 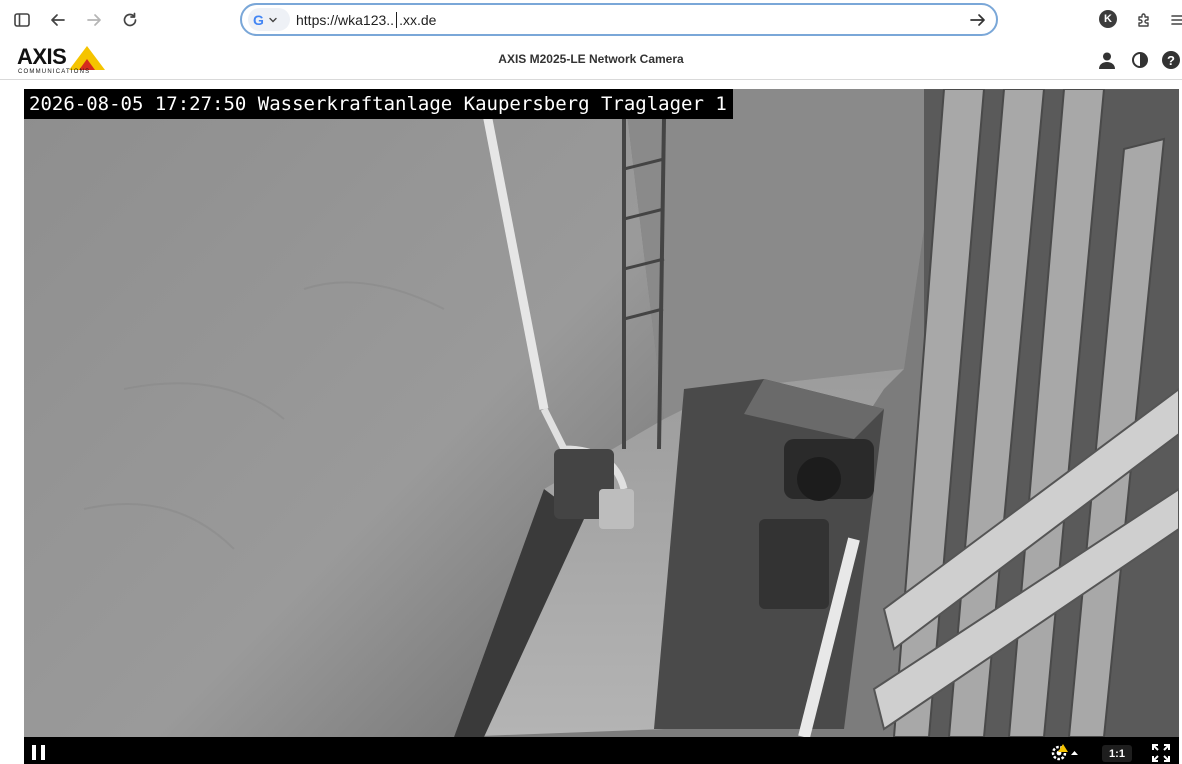 What do you see at coordinates (601, 750) in the screenshot?
I see `player-control-bar: 1:1` at bounding box center [601, 750].